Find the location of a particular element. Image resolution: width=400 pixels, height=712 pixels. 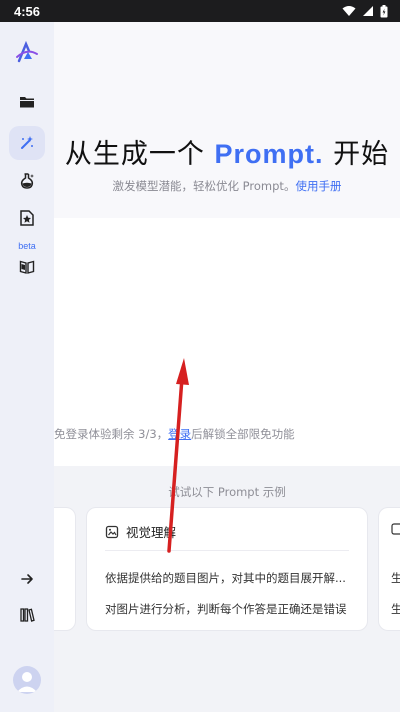

login-hint-prefix: 免登录体验剩余 3/3， is located at coordinates (111, 434).